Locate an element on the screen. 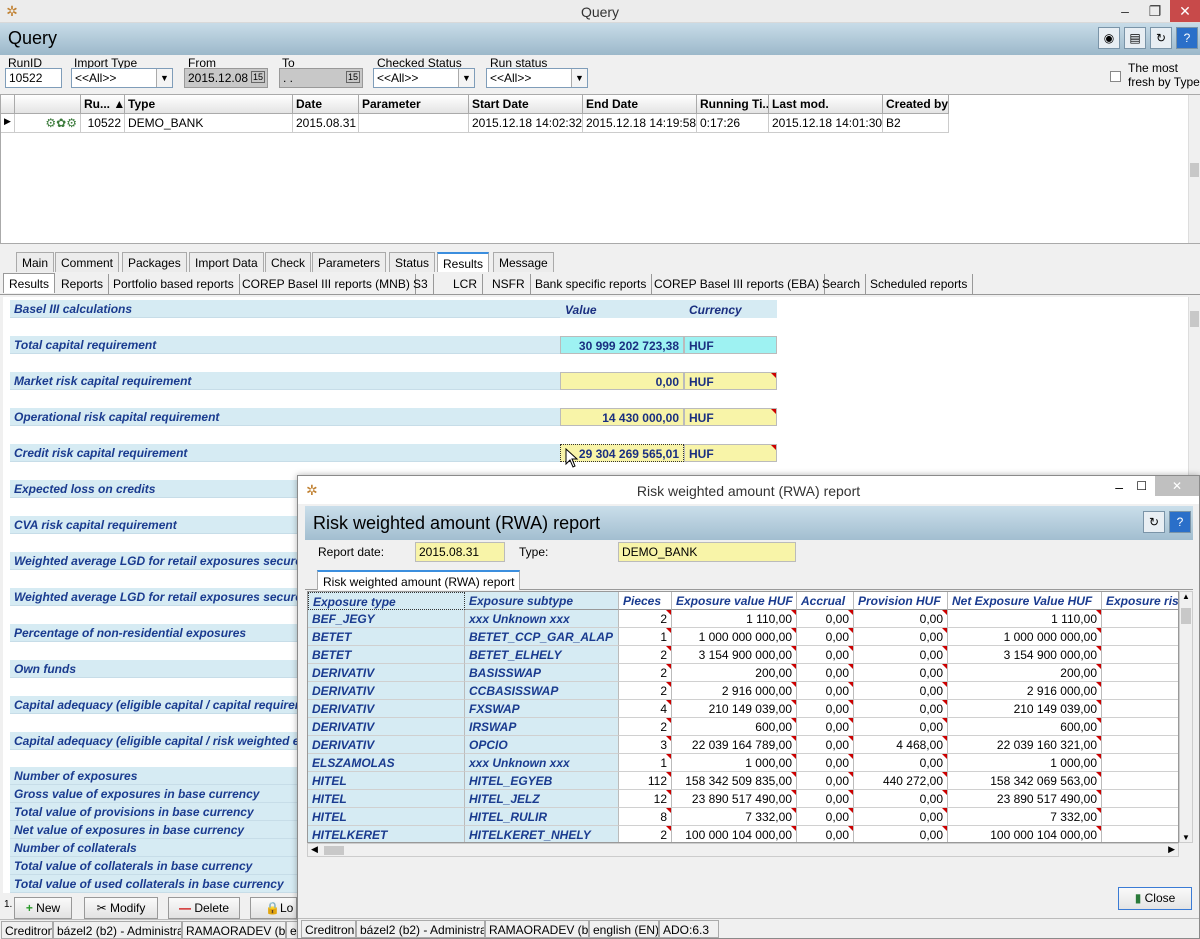 The width and height of the screenshot is (1200, 939). table-cell-exposure-subtype: CCBASISSWAP is located at coordinates (542, 691).